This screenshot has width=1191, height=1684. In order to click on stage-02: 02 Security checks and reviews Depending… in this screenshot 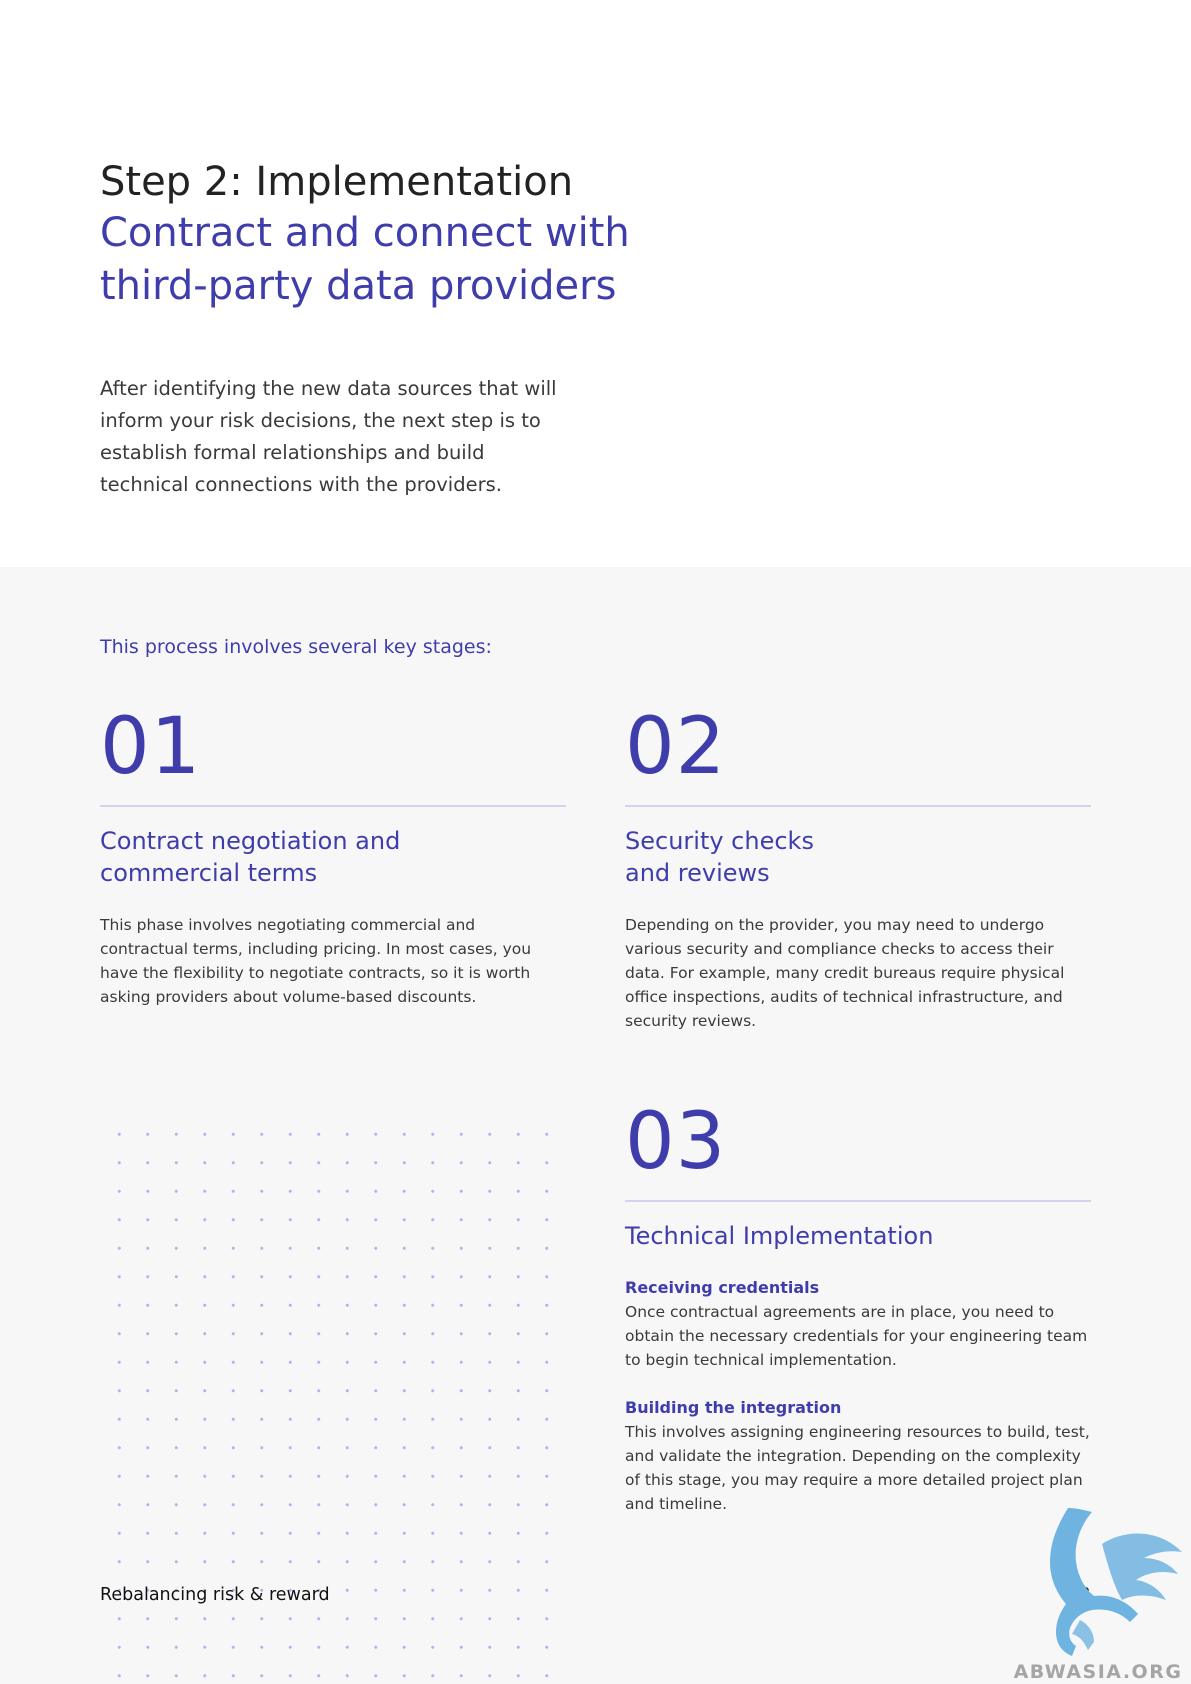, I will do `click(858, 867)`.